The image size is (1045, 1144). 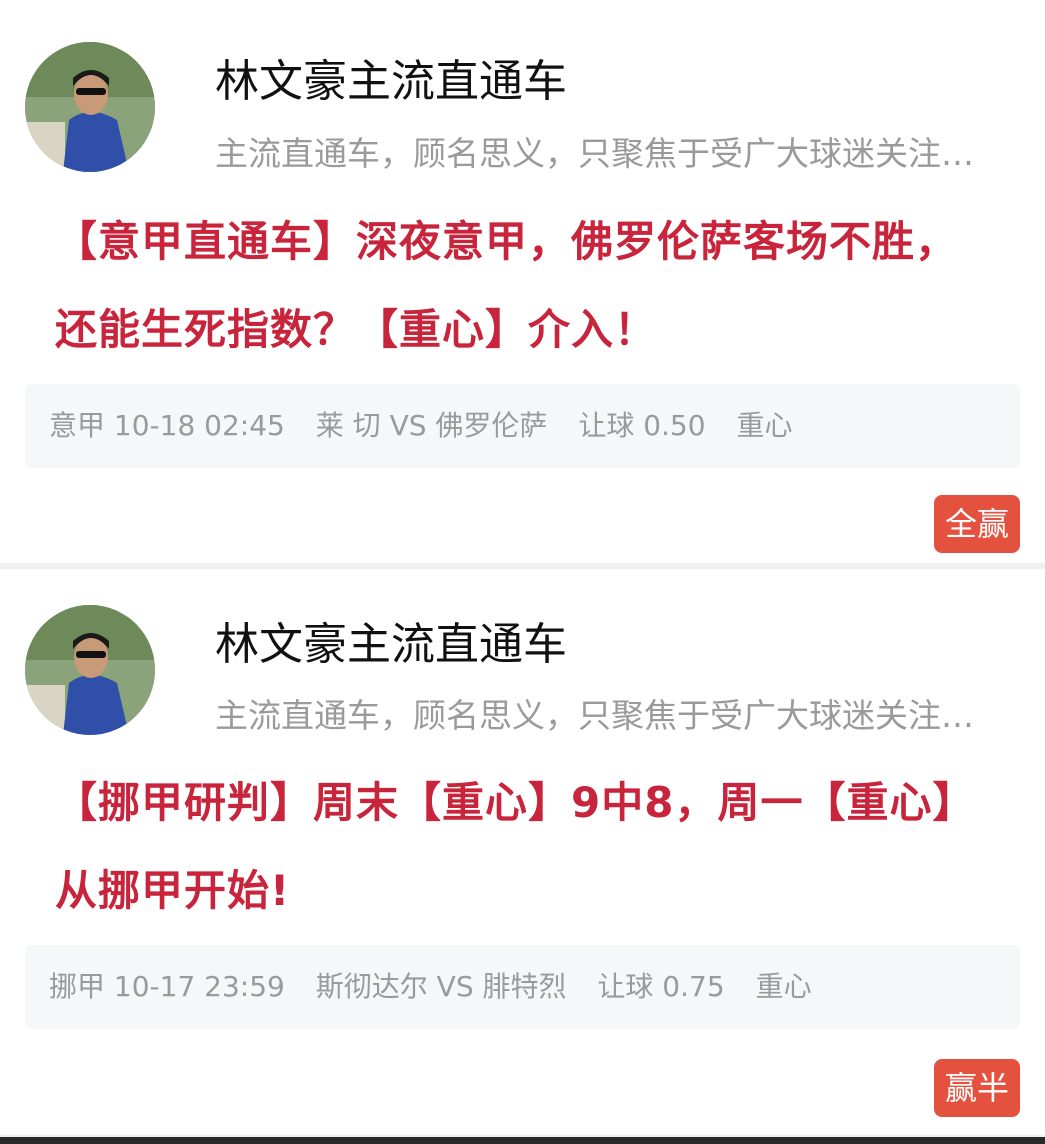 What do you see at coordinates (977, 524) in the screenshot?
I see `result-badge: 全赢` at bounding box center [977, 524].